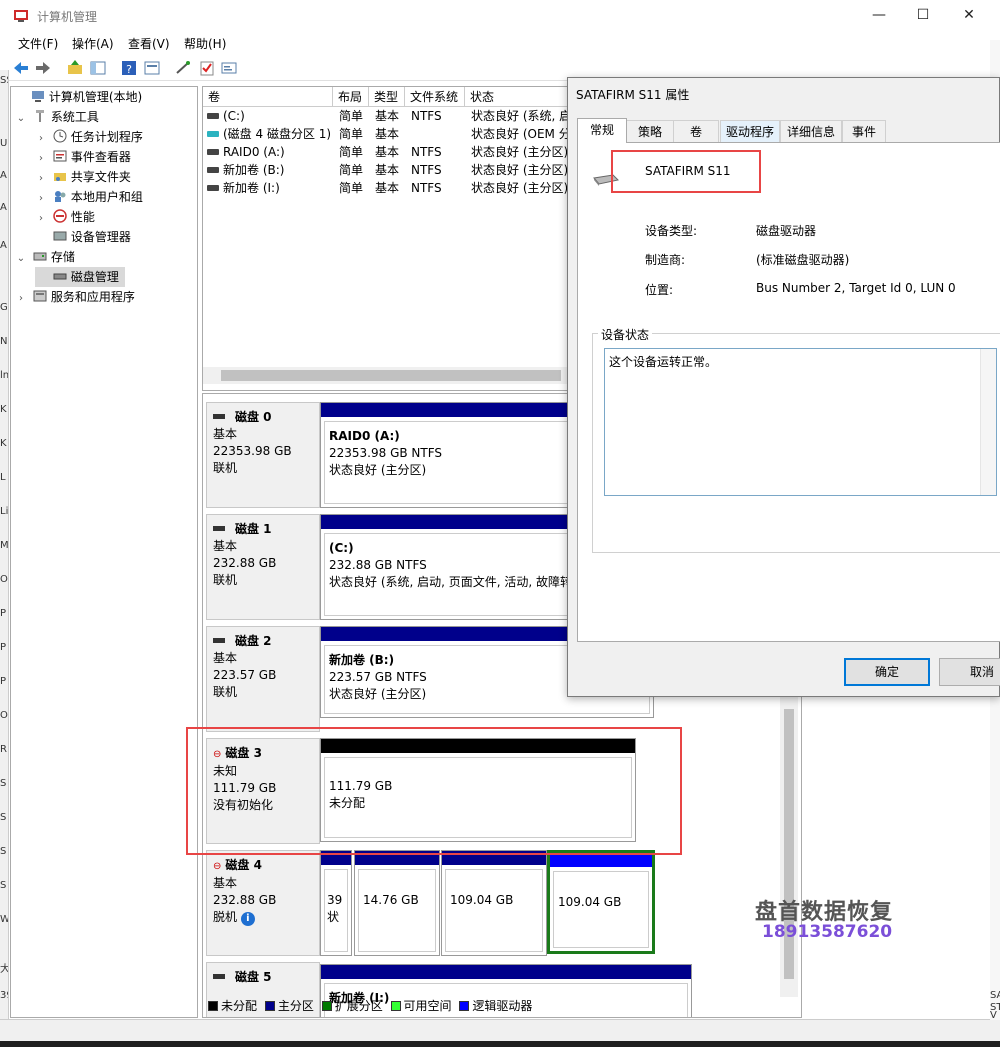  Describe the element at coordinates (100, 177) in the screenshot. I see `tree-label: 共享文件夹` at that location.